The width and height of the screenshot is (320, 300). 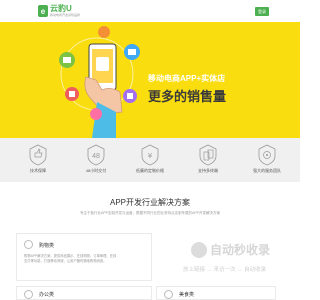 I want to click on ecosystem-icon, so click(x=267, y=155).